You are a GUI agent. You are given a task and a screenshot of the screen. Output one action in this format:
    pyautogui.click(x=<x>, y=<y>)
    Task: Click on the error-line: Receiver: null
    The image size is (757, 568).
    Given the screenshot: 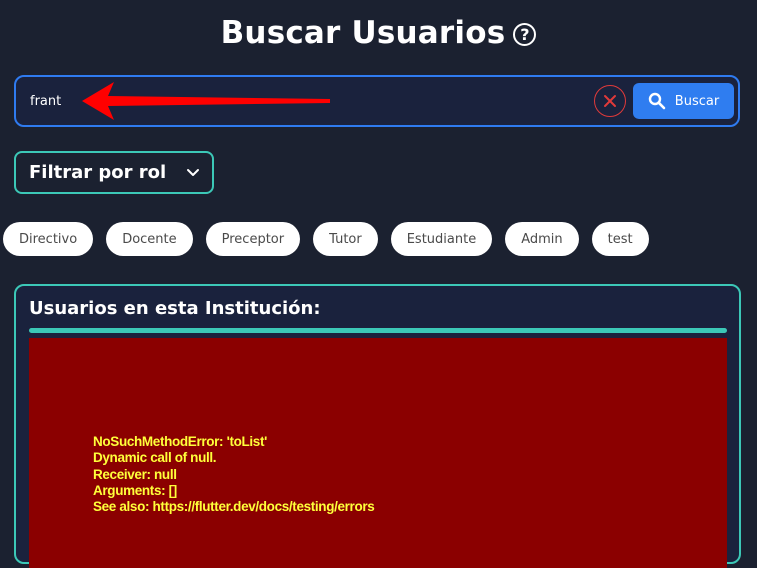 What is the action you would take?
    pyautogui.click(x=135, y=474)
    